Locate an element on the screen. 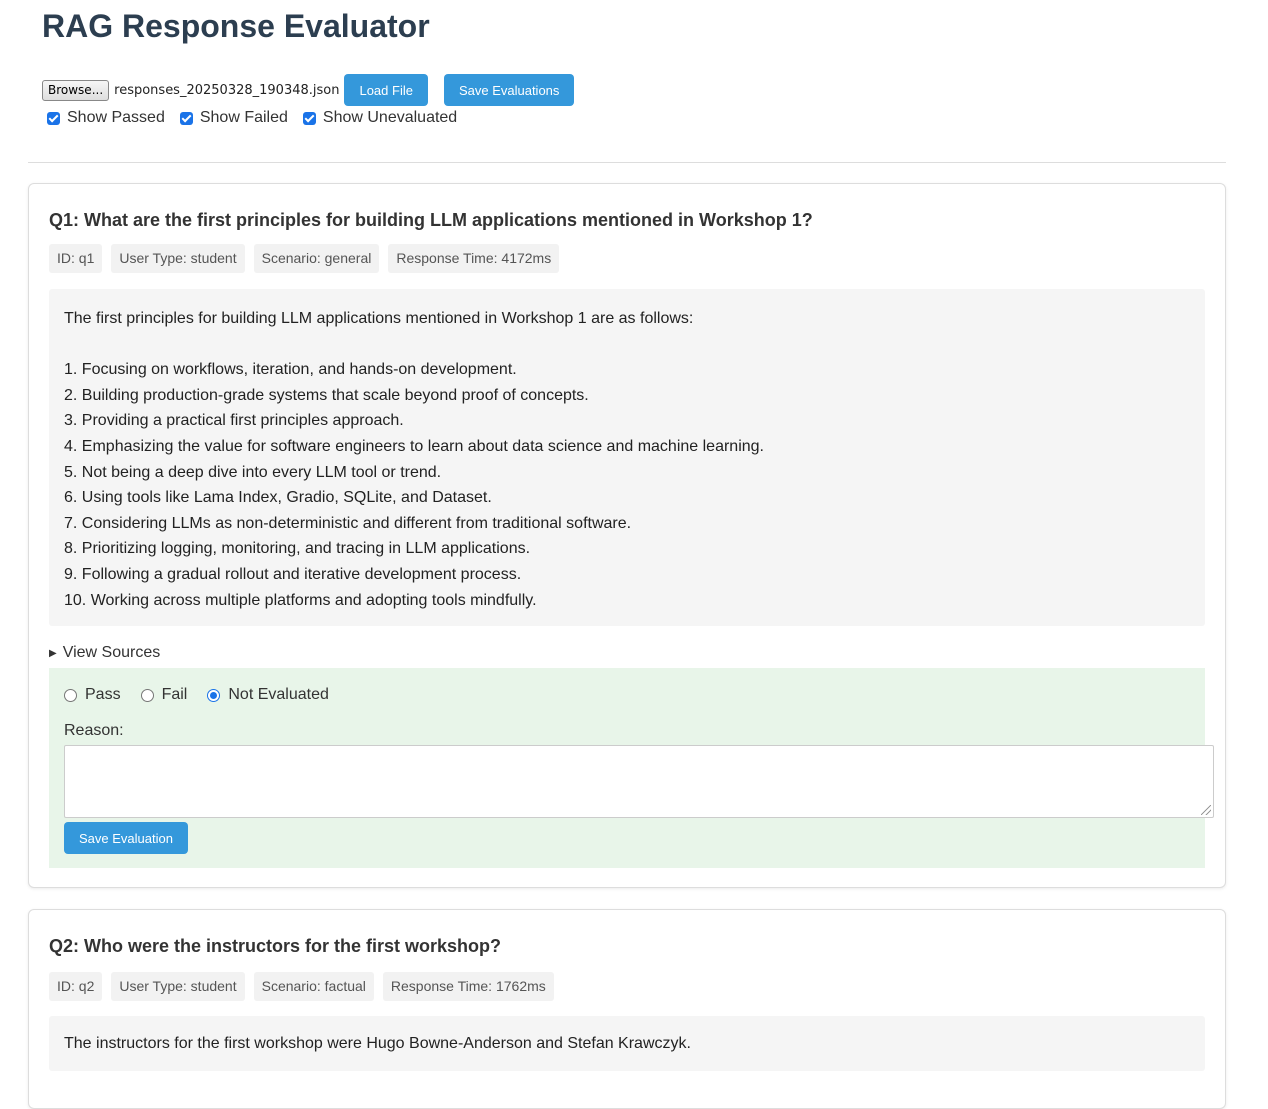 Image resolution: width=1268 pixels, height=1109 pixels. pass-radio-circle is located at coordinates (70, 695).